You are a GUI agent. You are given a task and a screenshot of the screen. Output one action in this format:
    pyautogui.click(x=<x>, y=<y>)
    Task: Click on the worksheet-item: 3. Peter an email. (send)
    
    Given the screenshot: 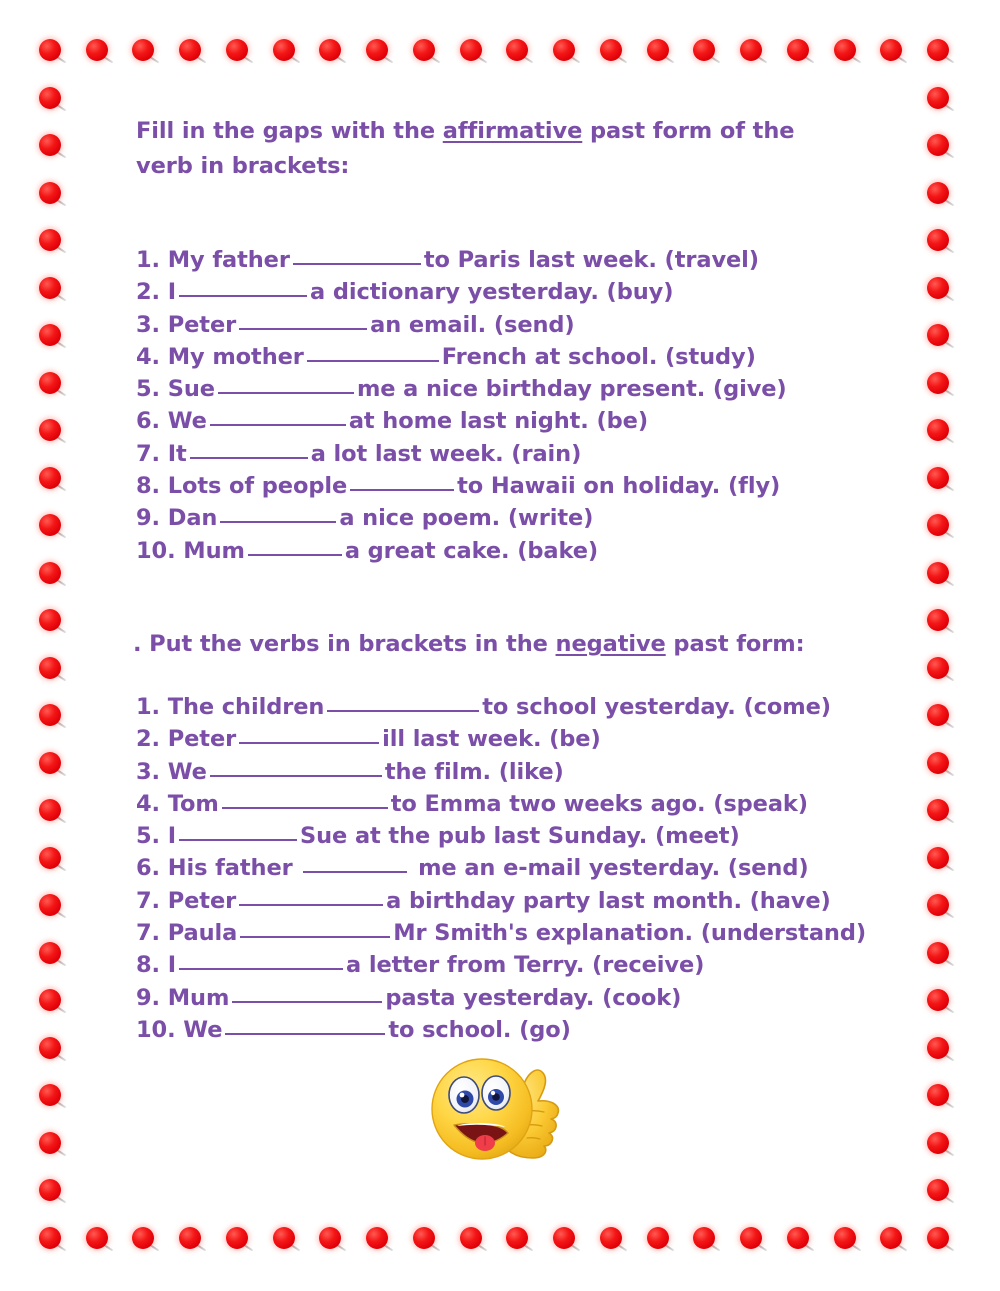 What is the action you would take?
    pyautogui.click(x=531, y=325)
    